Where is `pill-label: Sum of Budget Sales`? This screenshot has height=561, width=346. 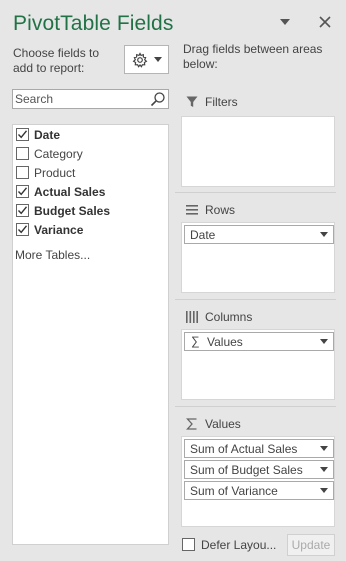
pill-label: Sum of Budget Sales is located at coordinates (246, 470).